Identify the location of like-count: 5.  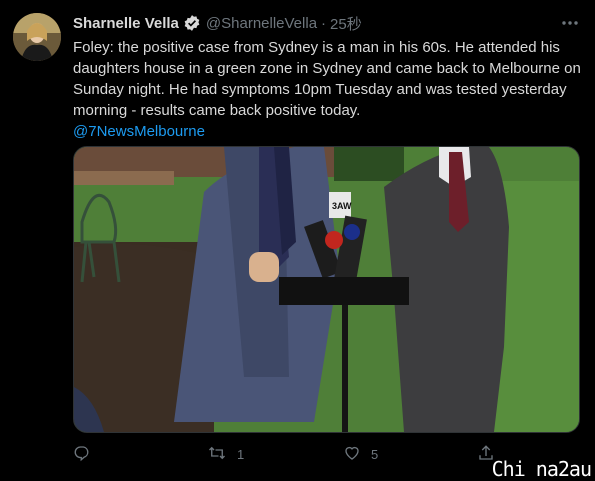
(375, 454).